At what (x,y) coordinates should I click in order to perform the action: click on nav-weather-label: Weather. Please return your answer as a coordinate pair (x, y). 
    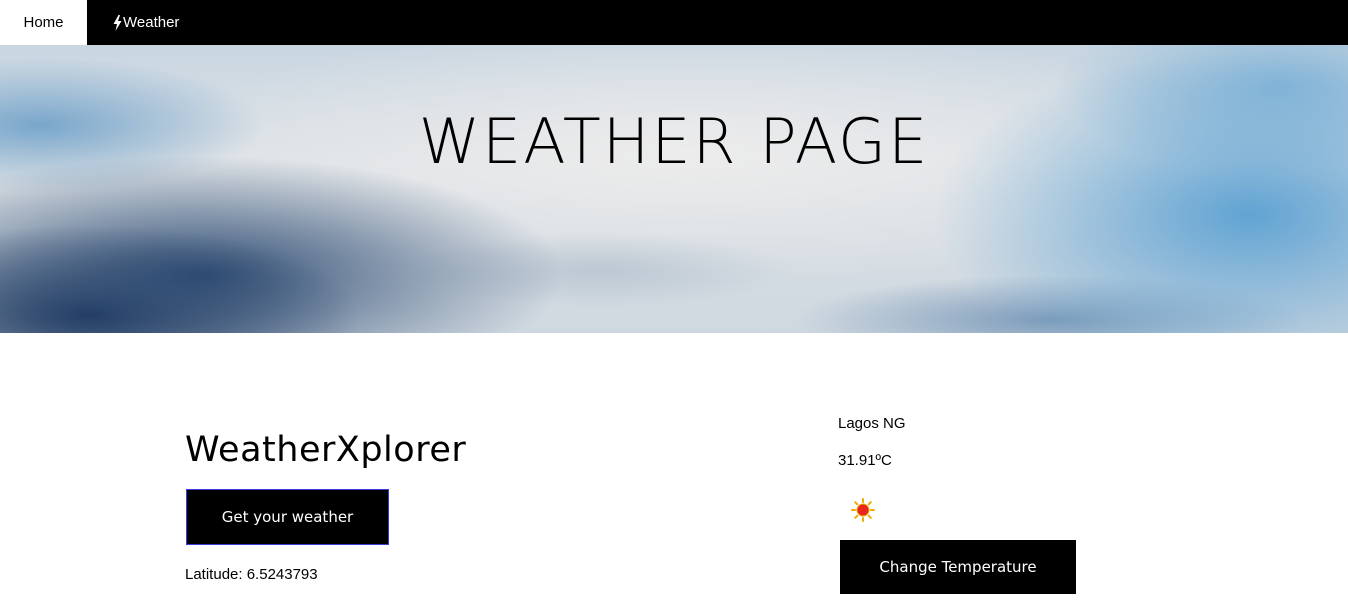
    Looking at the image, I should click on (151, 22).